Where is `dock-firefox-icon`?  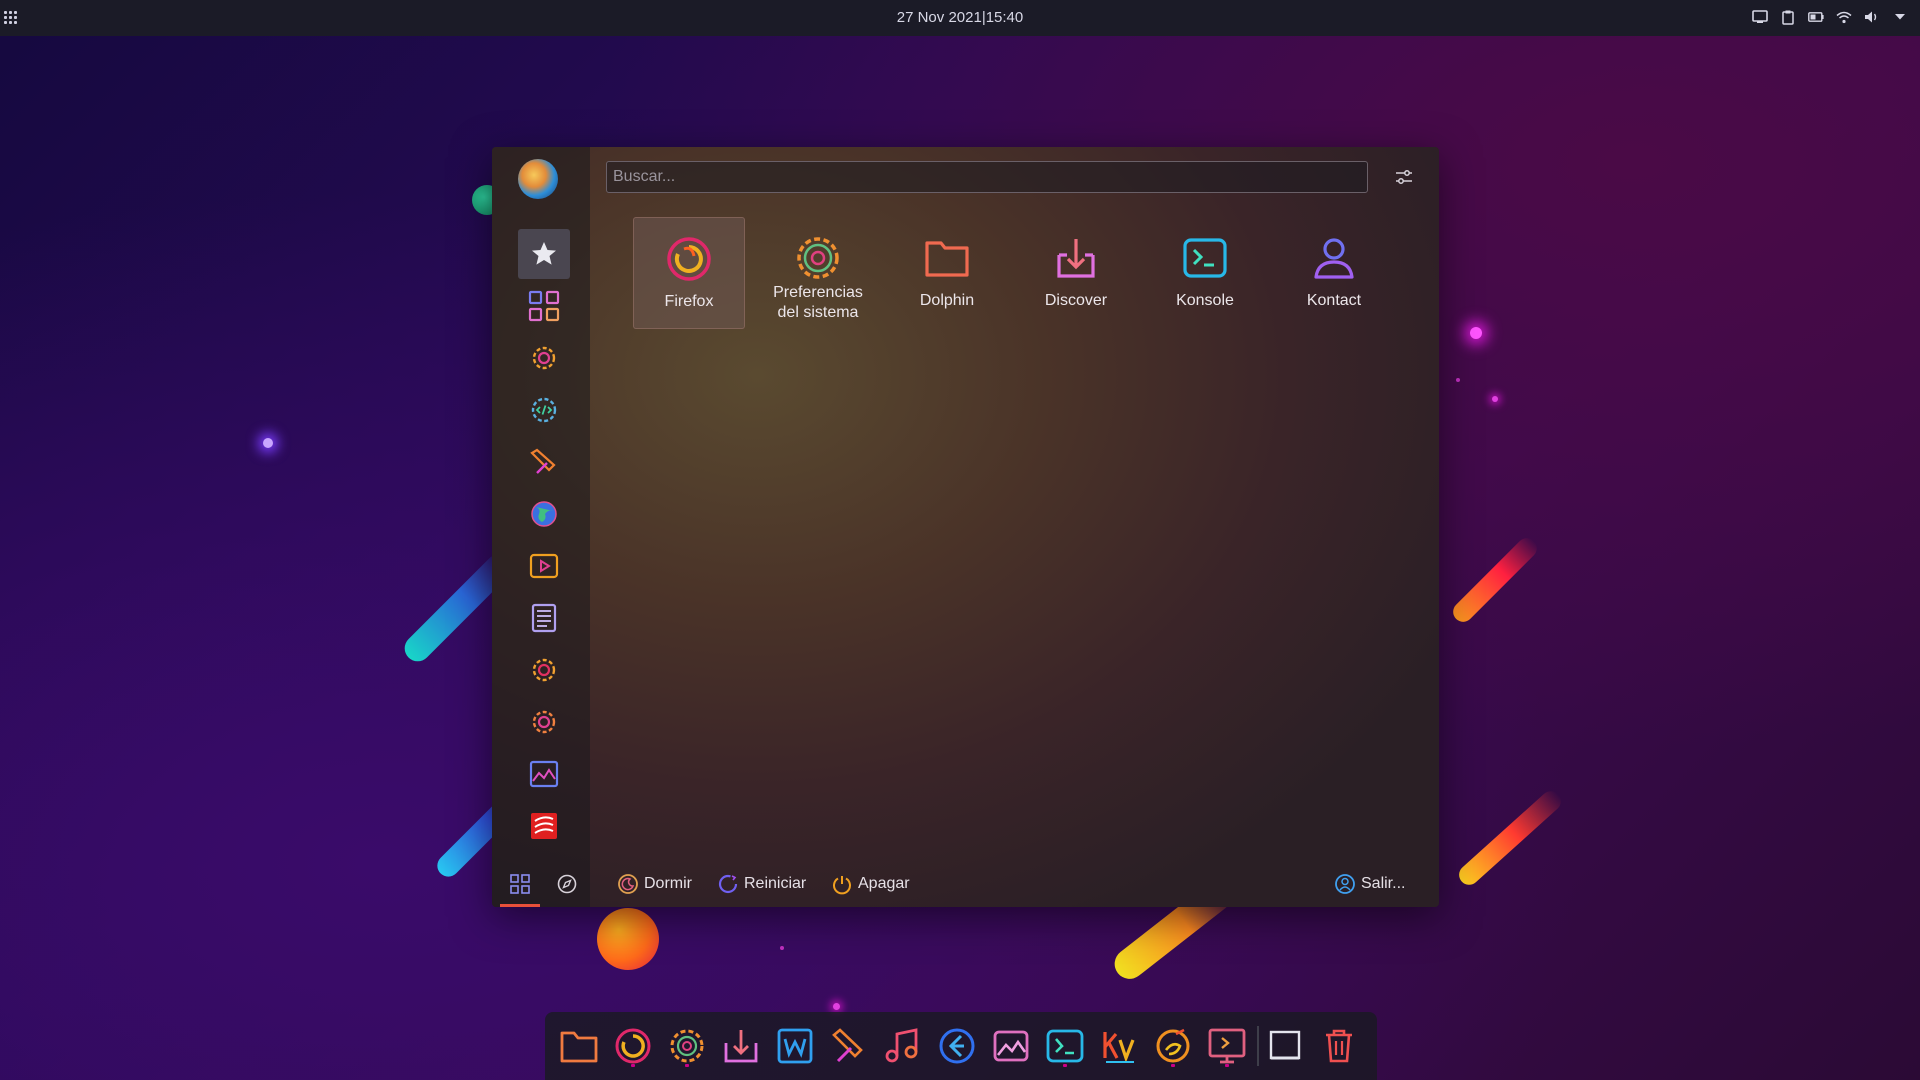 dock-firefox-icon is located at coordinates (633, 1046).